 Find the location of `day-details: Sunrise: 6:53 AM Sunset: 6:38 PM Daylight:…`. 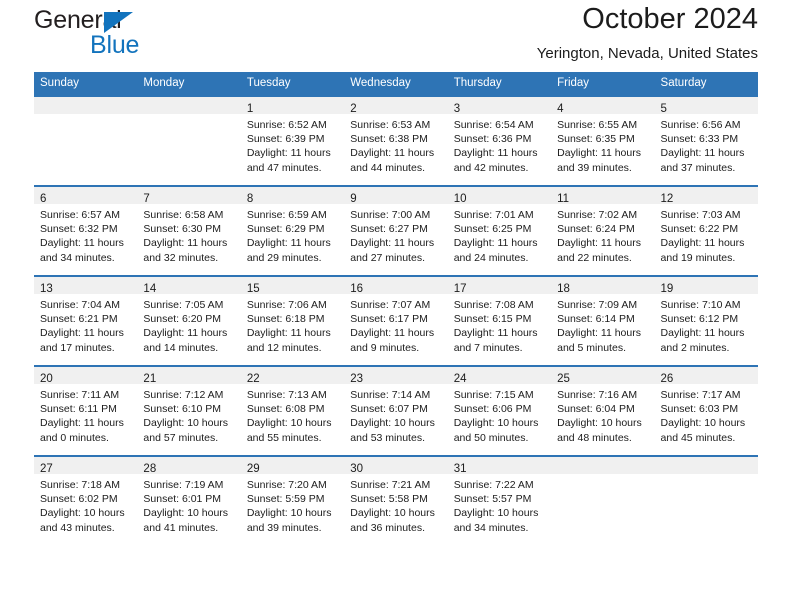

day-details: Sunrise: 6:53 AM Sunset: 6:38 PM Daylight:… is located at coordinates (395, 144).